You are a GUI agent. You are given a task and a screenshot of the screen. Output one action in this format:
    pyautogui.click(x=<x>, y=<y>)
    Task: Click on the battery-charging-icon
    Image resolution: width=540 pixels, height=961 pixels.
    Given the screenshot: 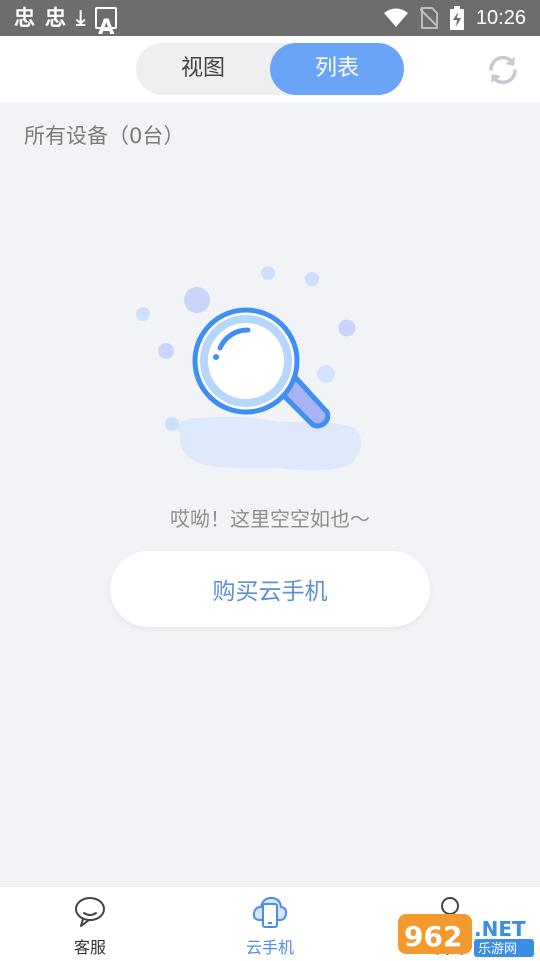 What is the action you would take?
    pyautogui.click(x=456, y=18)
    